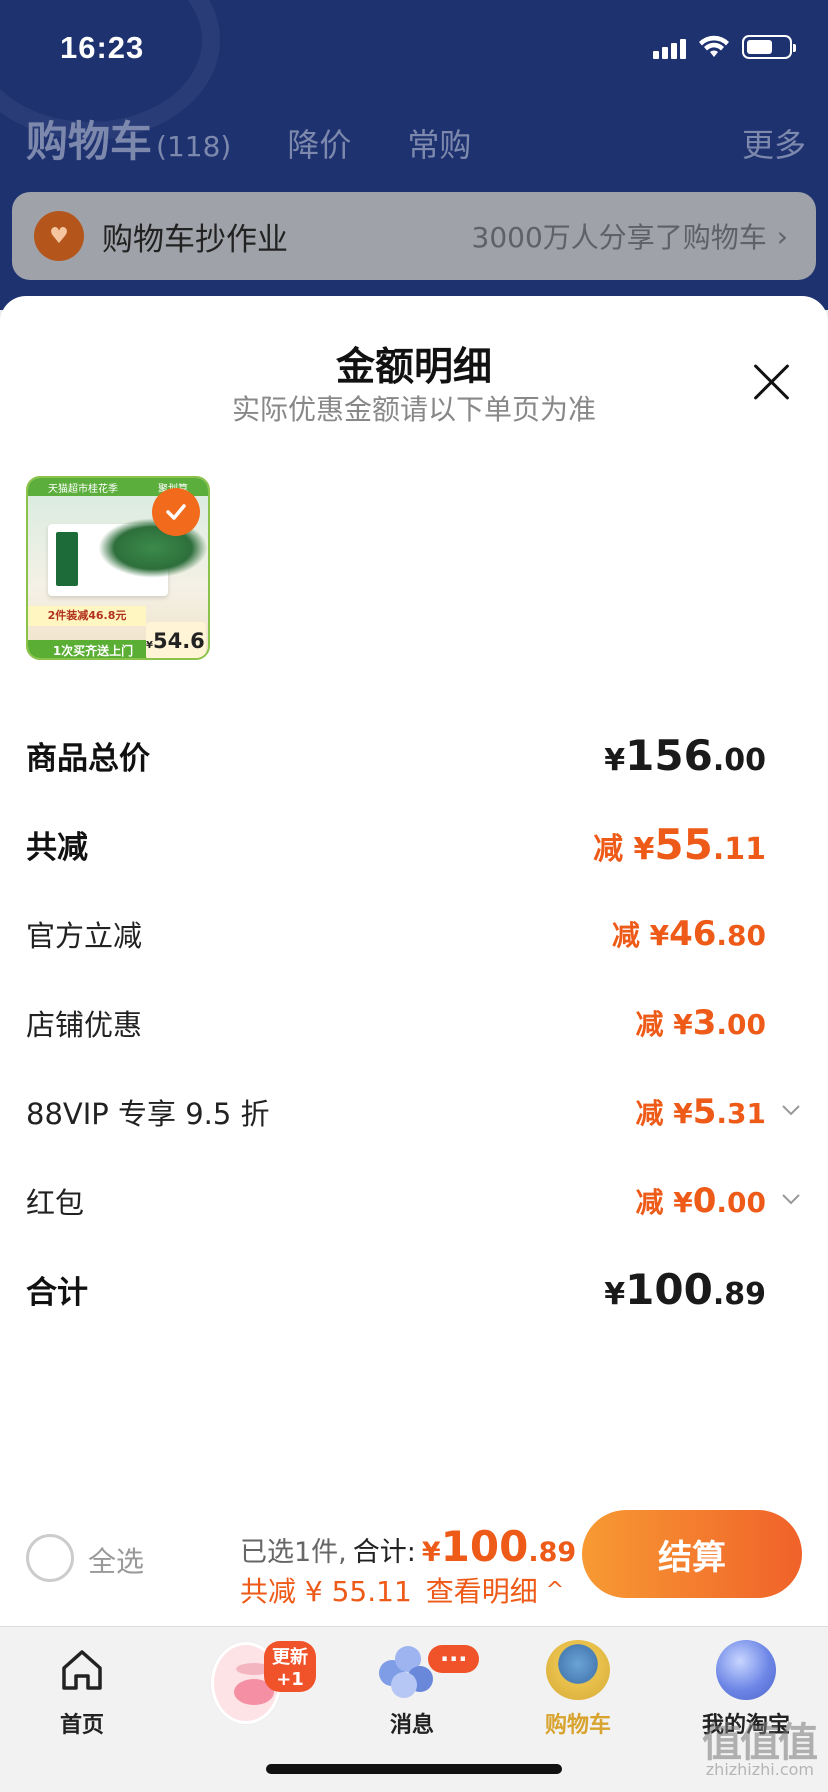  What do you see at coordinates (84, 1024) in the screenshot?
I see `row-label: 店铺优惠` at bounding box center [84, 1024].